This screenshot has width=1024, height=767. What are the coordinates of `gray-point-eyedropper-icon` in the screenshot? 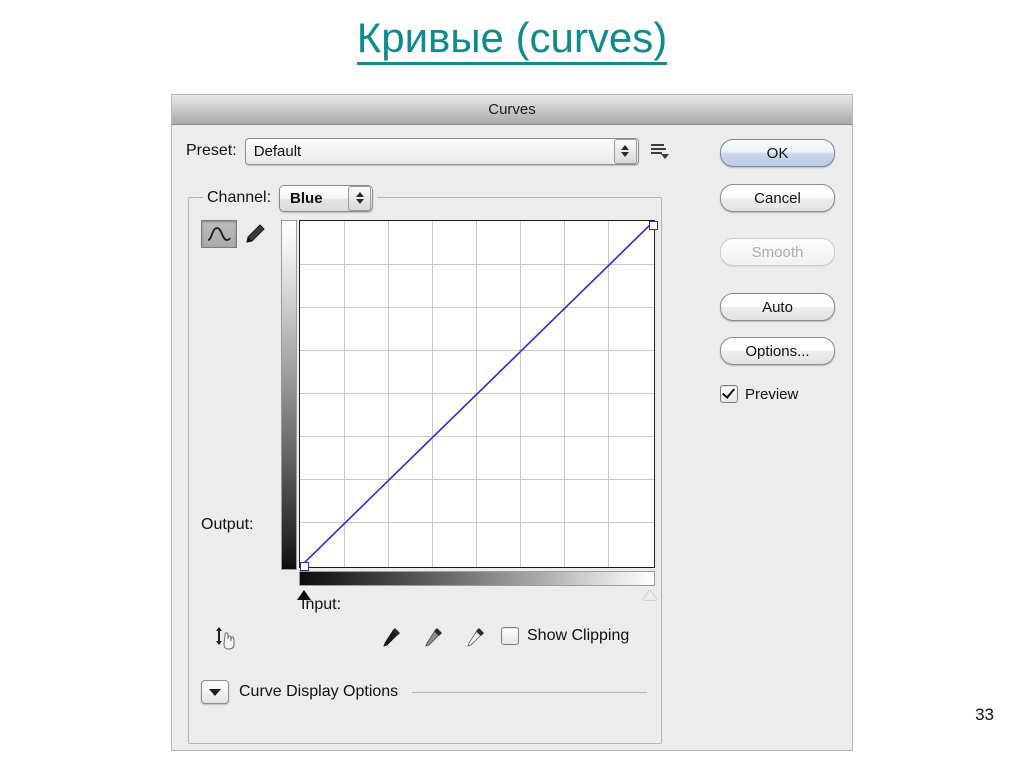 It's located at (434, 636).